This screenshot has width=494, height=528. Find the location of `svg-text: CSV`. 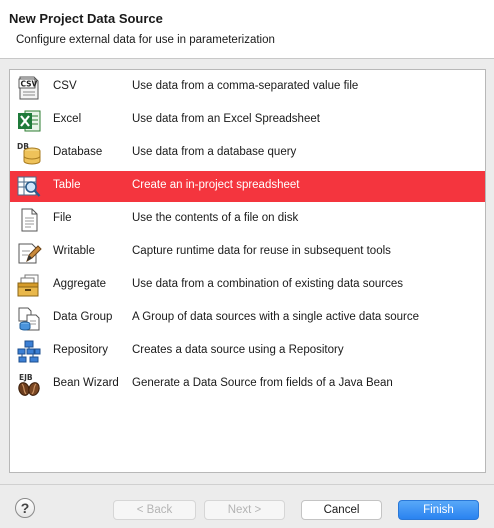

svg-text: CSV is located at coordinates (29, 84).